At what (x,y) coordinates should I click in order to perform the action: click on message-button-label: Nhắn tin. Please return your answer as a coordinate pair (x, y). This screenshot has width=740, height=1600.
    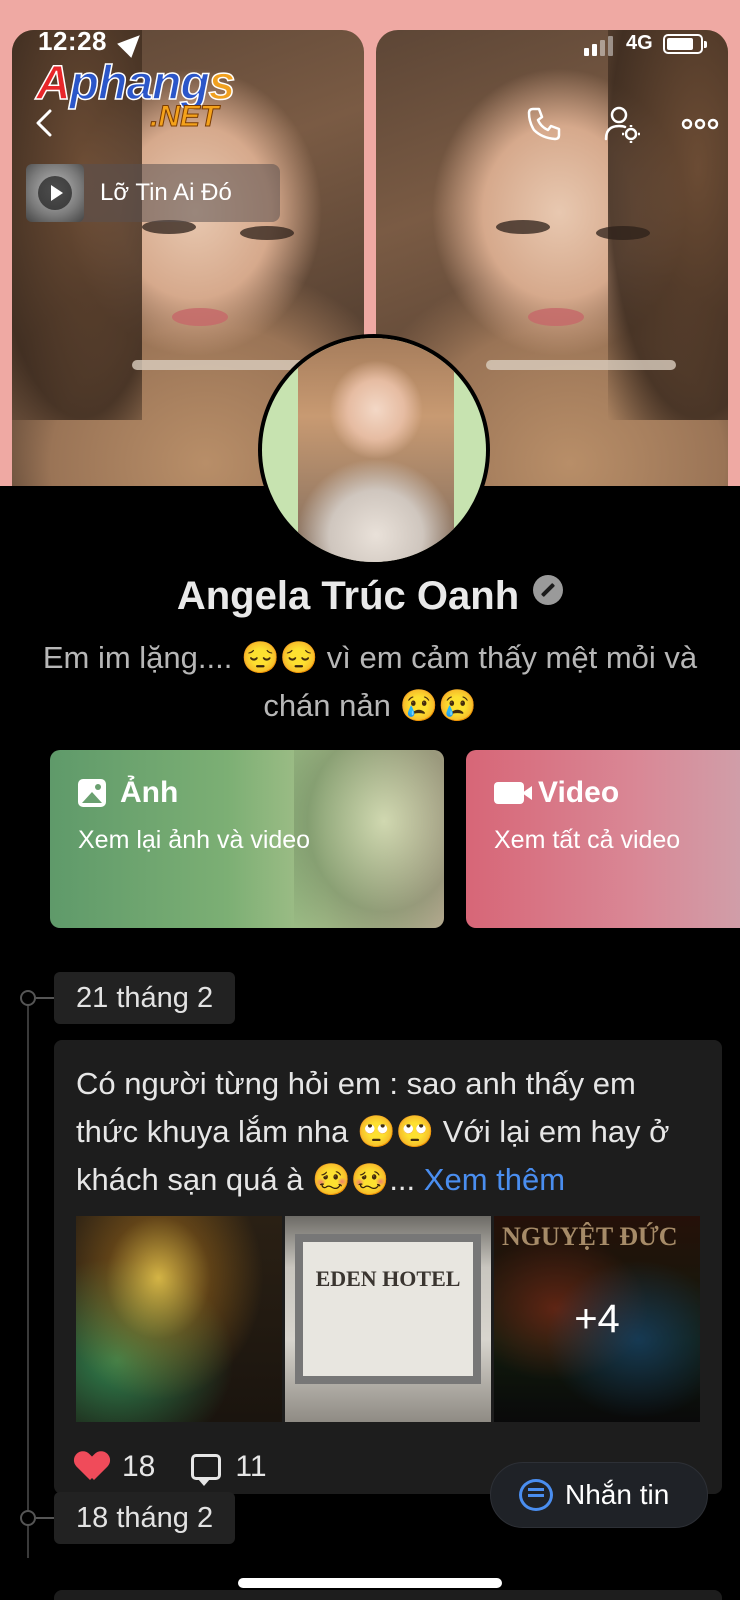
    Looking at the image, I should click on (617, 1494).